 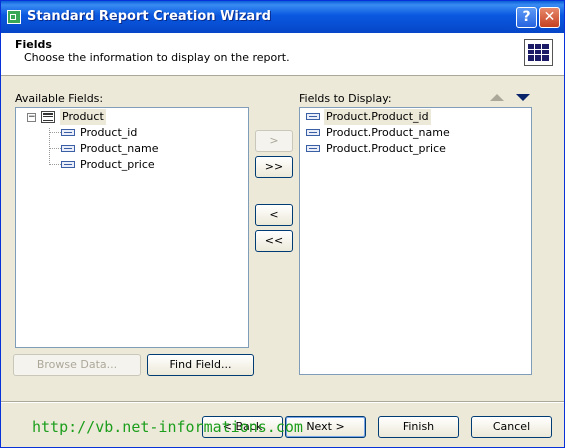 What do you see at coordinates (345, 98) in the screenshot?
I see `fields-to-display-label: Fields to Display:` at bounding box center [345, 98].